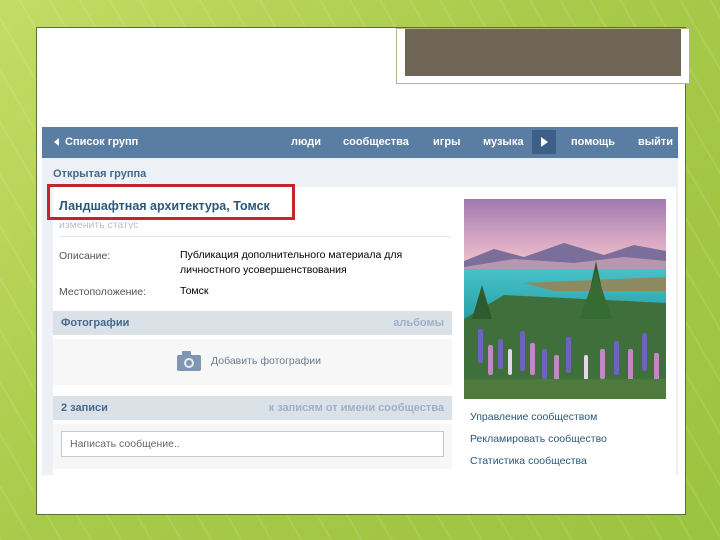 This screenshot has height=540, width=720. Describe the element at coordinates (56, 142) in the screenshot. I see `chevron-left-icon` at that location.